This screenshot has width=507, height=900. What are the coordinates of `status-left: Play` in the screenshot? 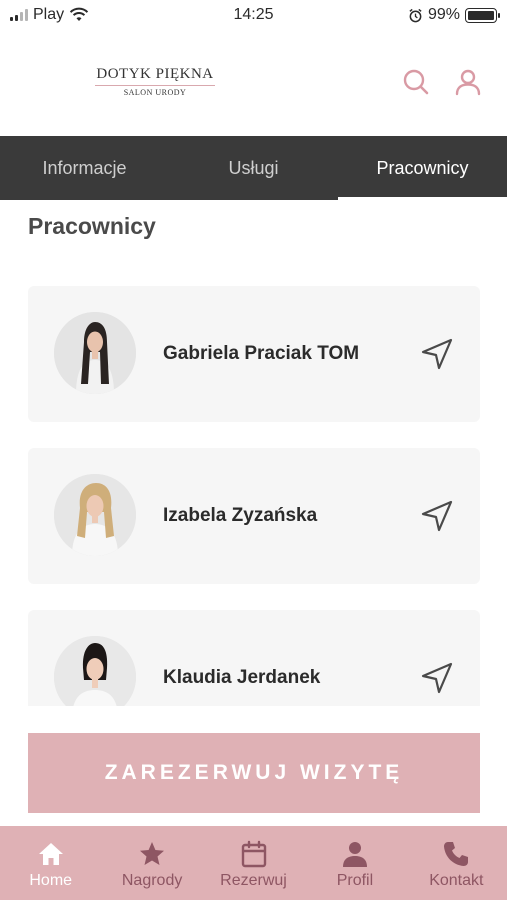 It's located at (49, 15).